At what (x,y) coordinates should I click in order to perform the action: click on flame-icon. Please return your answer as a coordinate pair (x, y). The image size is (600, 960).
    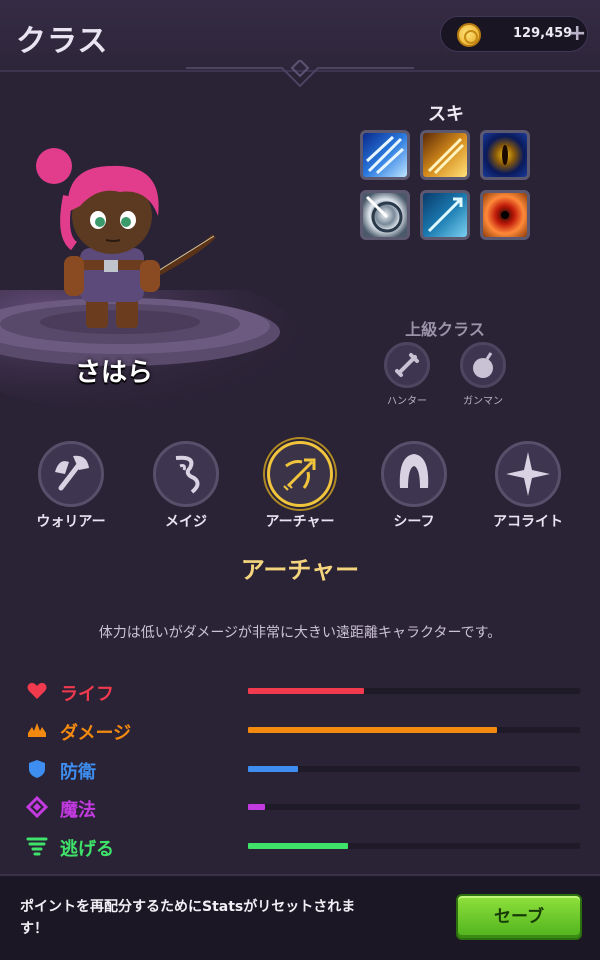
    Looking at the image, I should click on (37, 730).